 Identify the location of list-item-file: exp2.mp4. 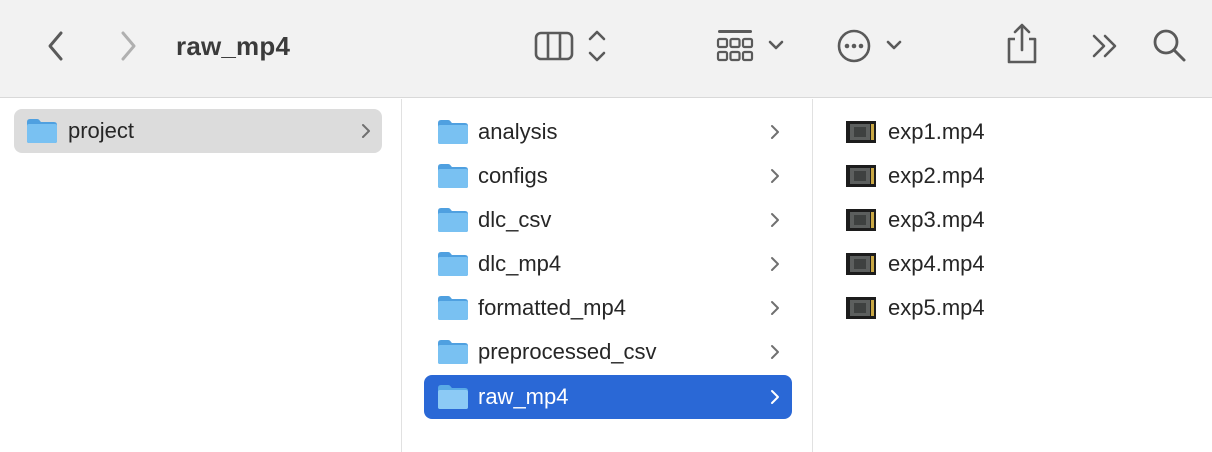
(1013, 176).